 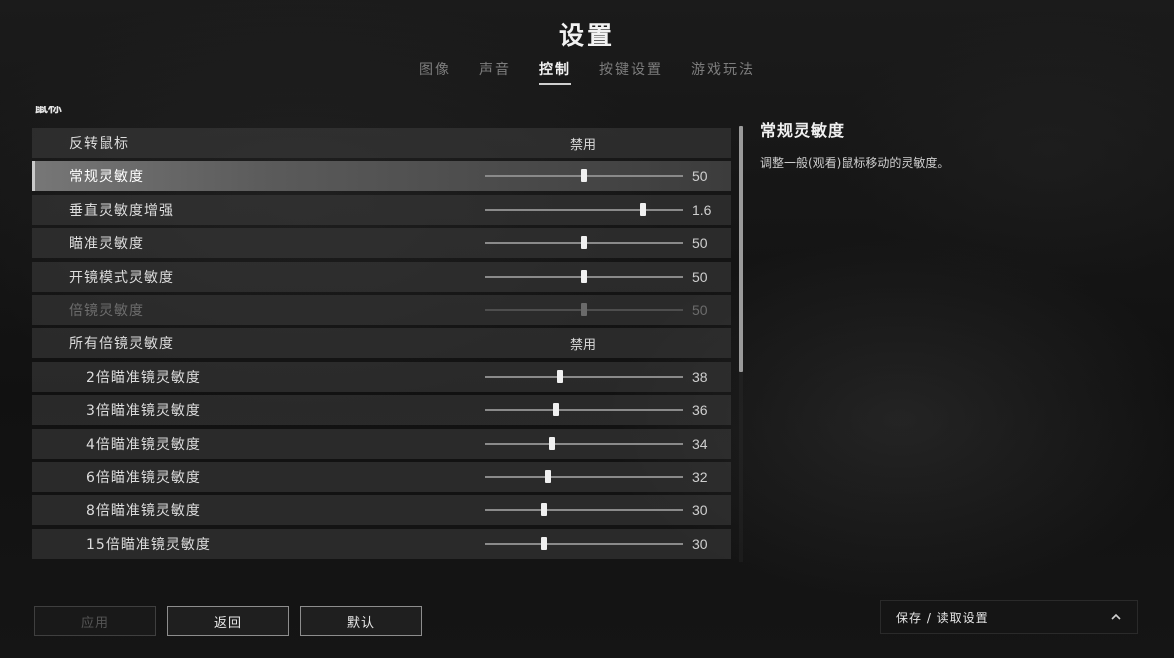 What do you see at coordinates (121, 277) in the screenshot?
I see `setting-label: 开镜模式灵敏度` at bounding box center [121, 277].